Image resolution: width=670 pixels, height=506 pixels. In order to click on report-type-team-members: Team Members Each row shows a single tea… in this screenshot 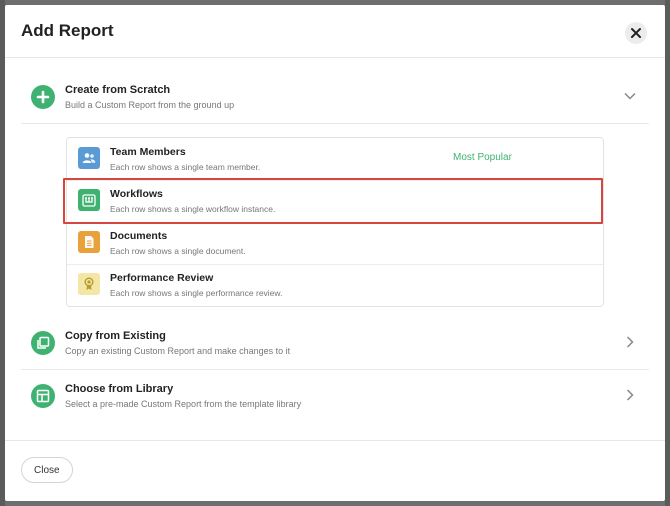, I will do `click(335, 159)`.